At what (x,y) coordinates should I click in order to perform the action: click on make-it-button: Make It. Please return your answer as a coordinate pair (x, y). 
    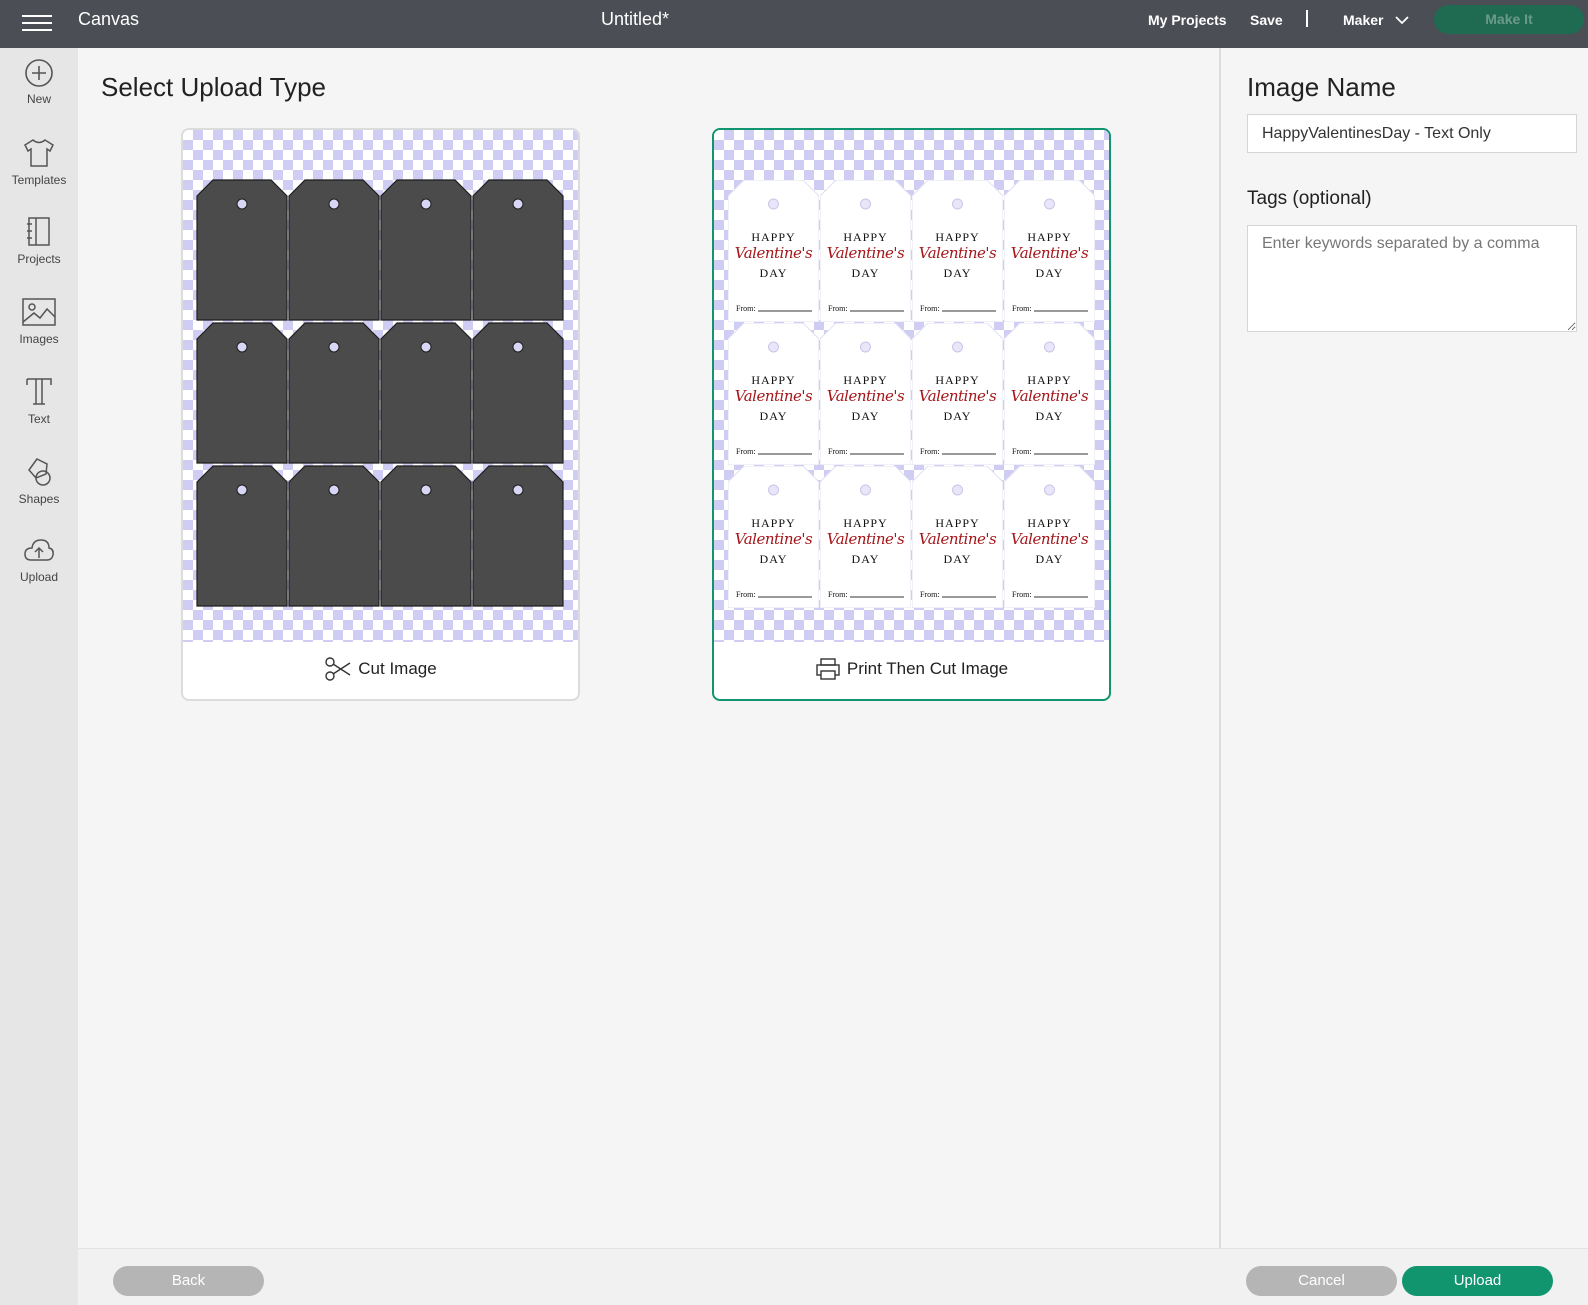
    Looking at the image, I should click on (1509, 19).